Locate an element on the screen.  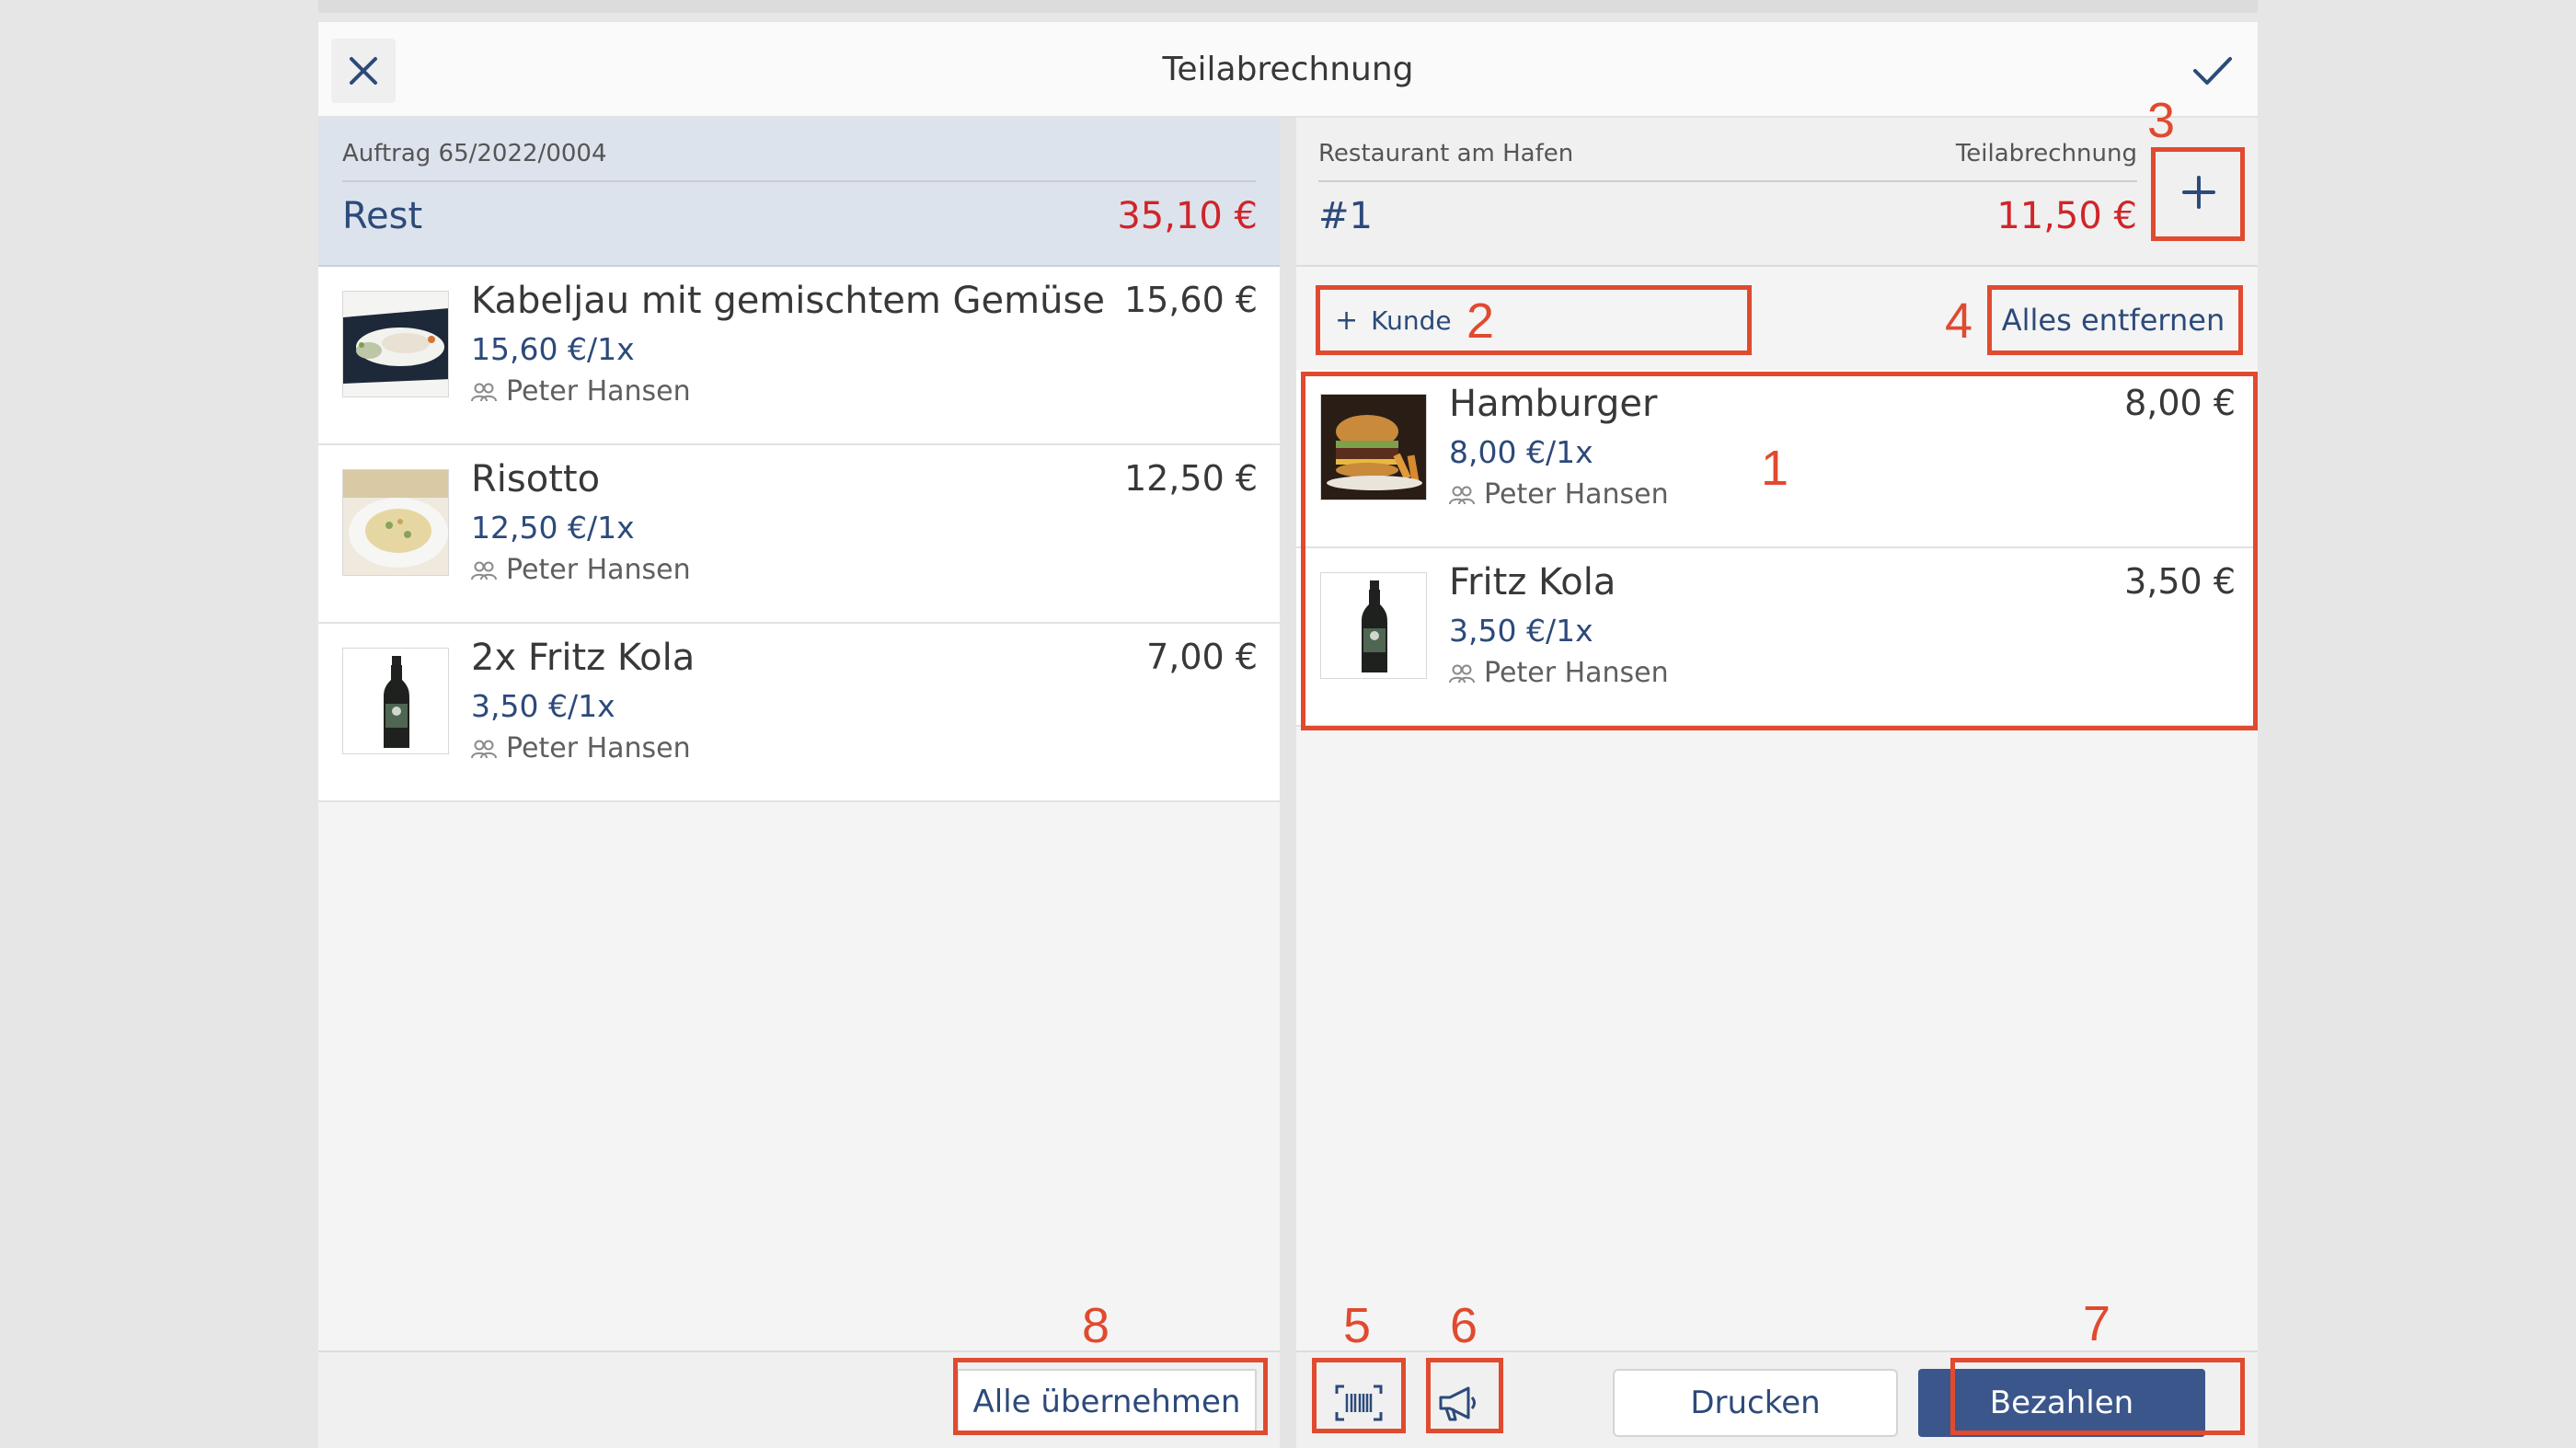
megaphone-icon is located at coordinates (1457, 1403).